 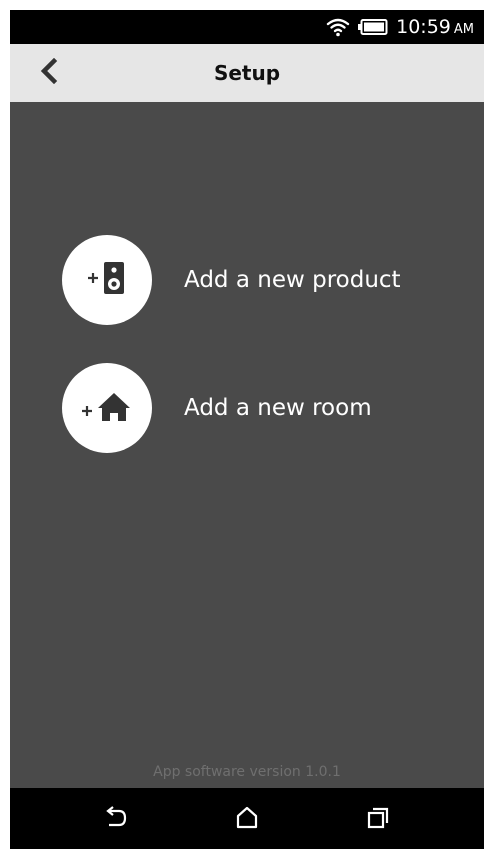 I want to click on system-nav-bar, so click(x=247, y=818).